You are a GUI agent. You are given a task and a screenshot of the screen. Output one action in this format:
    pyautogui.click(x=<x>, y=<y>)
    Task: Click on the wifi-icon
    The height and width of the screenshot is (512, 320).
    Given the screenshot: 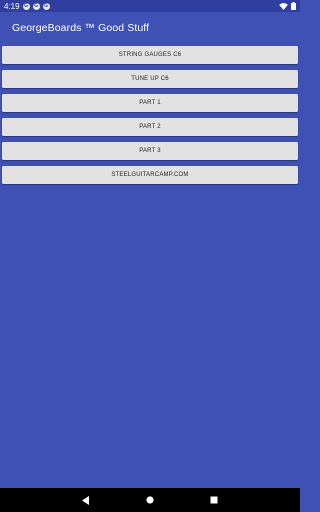 What is the action you would take?
    pyautogui.click(x=283, y=6)
    